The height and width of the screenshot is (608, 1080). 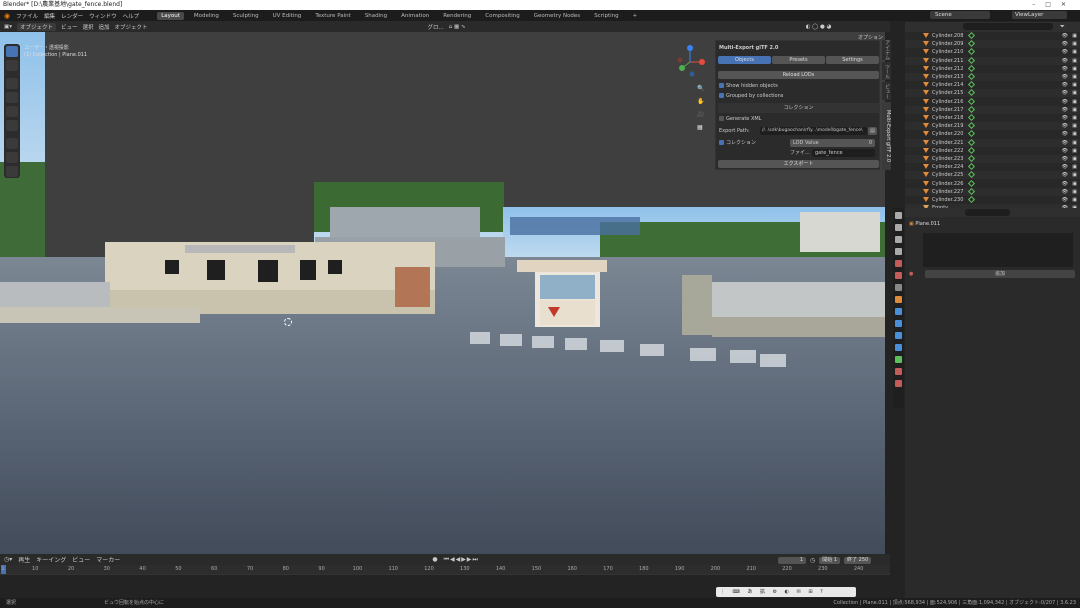 What do you see at coordinates (606, 16) in the screenshot?
I see `tab-scripting: Scripting` at bounding box center [606, 16].